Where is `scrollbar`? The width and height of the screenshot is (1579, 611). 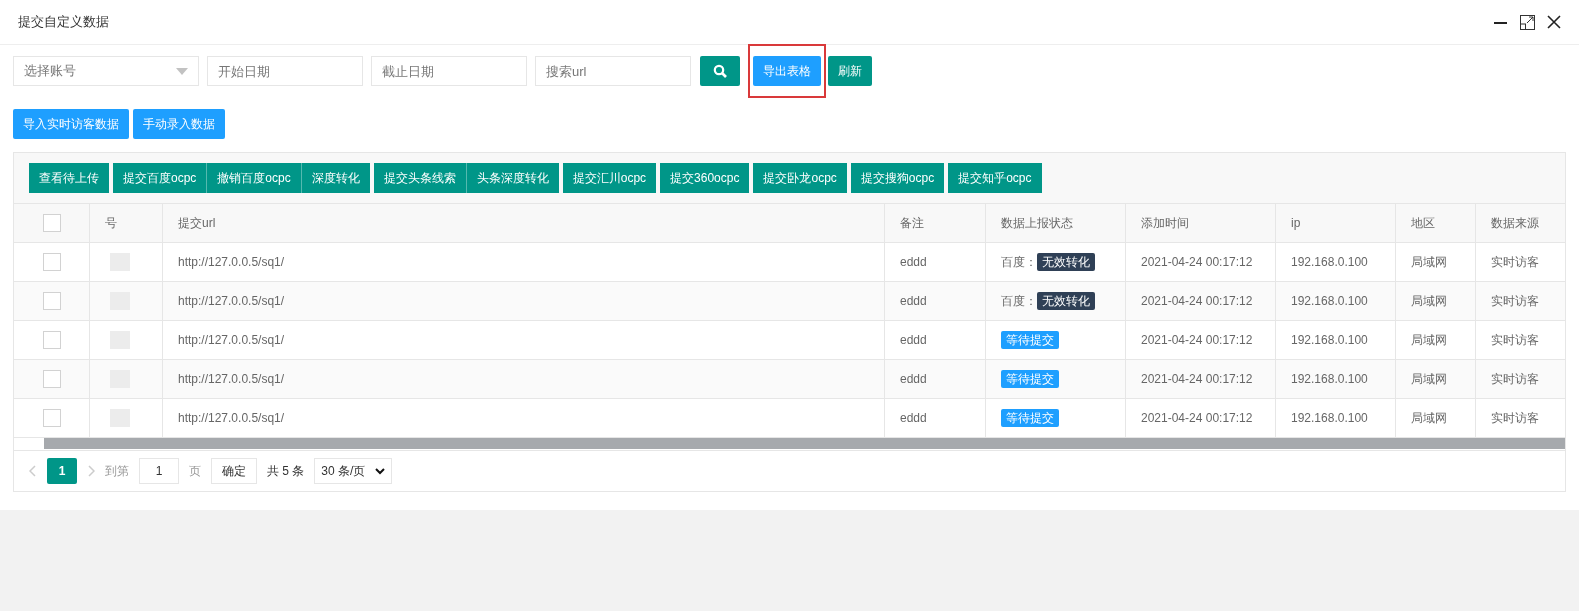 scrollbar is located at coordinates (804, 443).